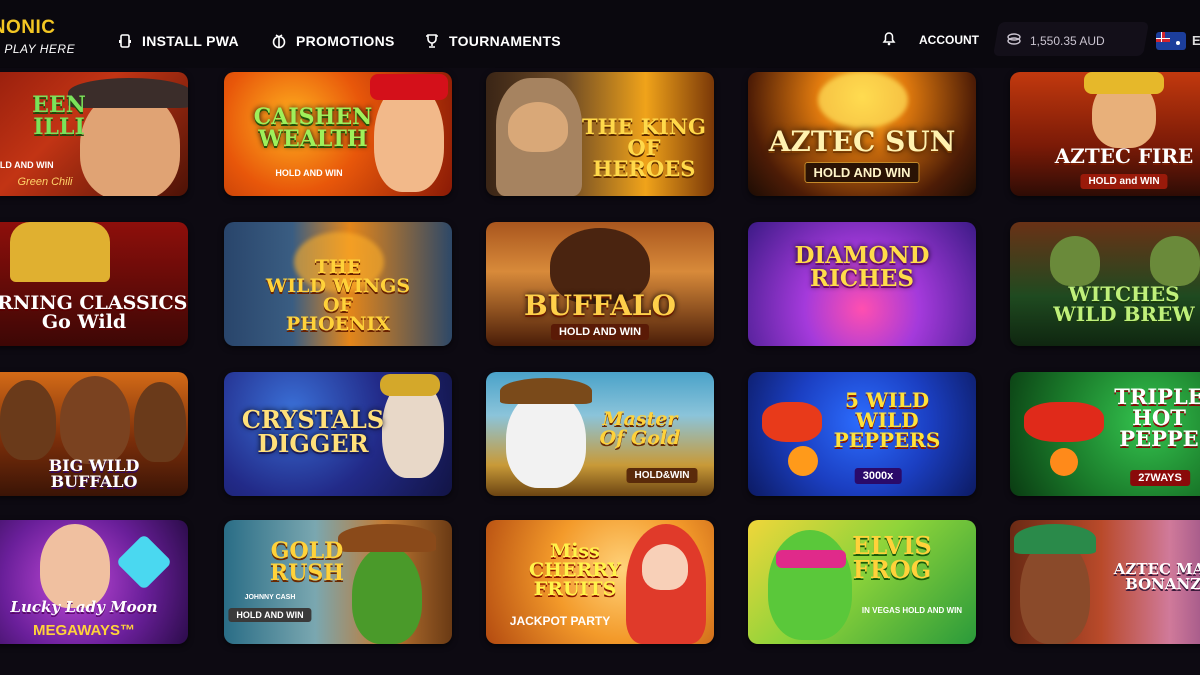  What do you see at coordinates (1157, 417) in the screenshot?
I see `game-title: TRIPLE HOT PEPPE` at bounding box center [1157, 417].